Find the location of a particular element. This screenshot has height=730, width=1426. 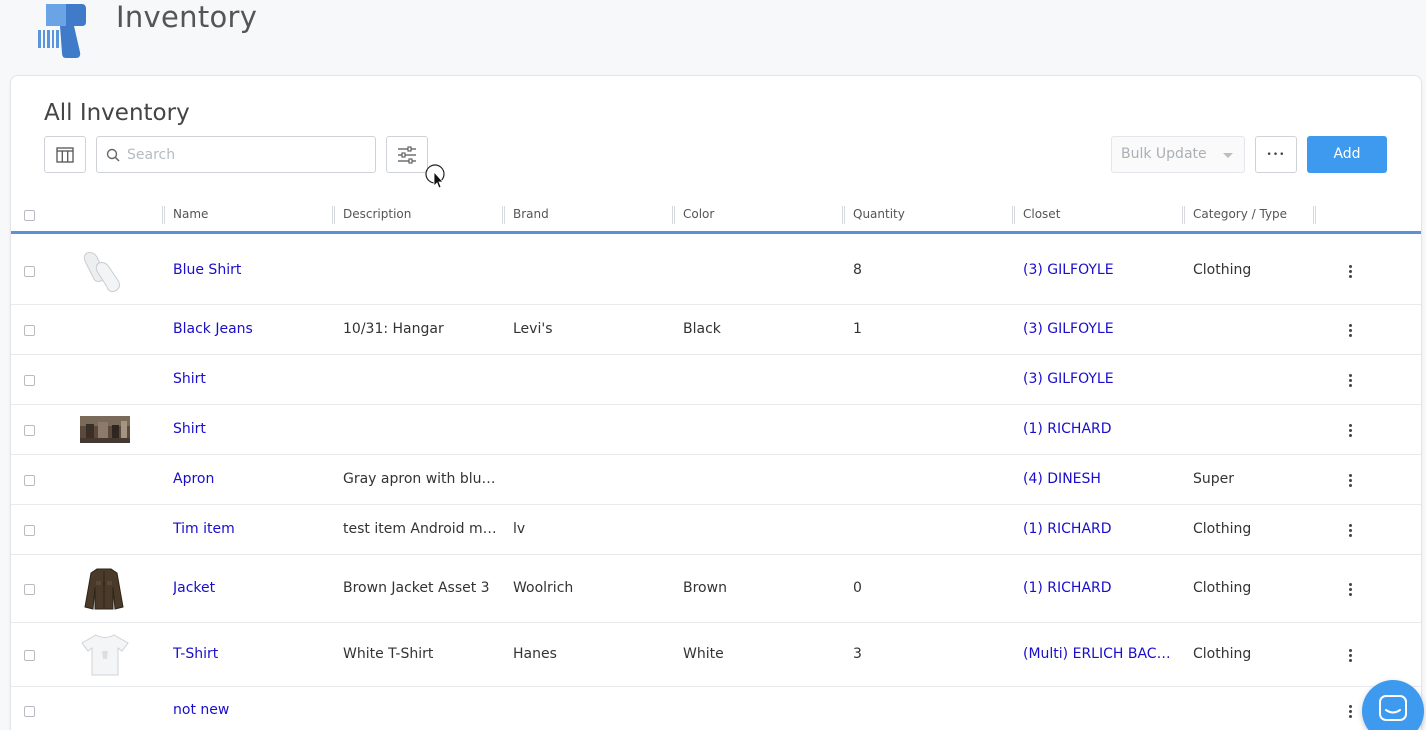

filter-button is located at coordinates (407, 154).